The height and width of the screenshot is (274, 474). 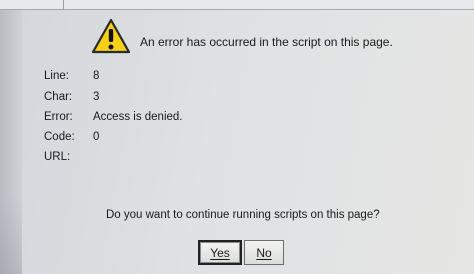 I want to click on window-top-border, so click(x=237, y=5).